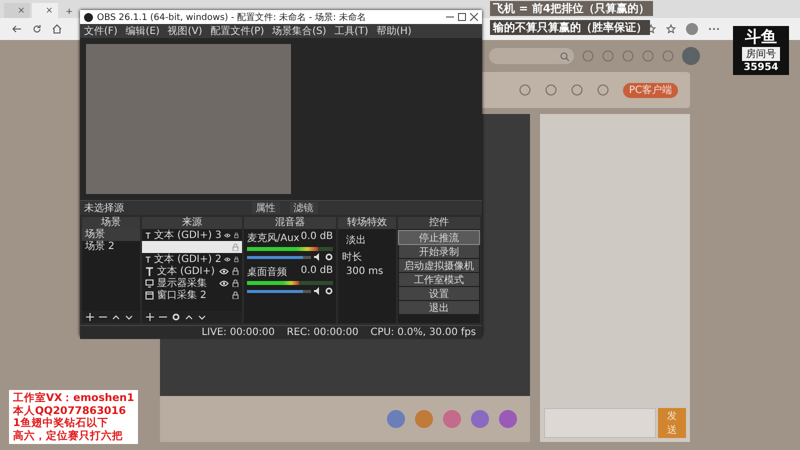 This screenshot has width=800, height=450. What do you see at coordinates (111, 247) in the screenshot?
I see `scene-item: 场景 2` at bounding box center [111, 247].